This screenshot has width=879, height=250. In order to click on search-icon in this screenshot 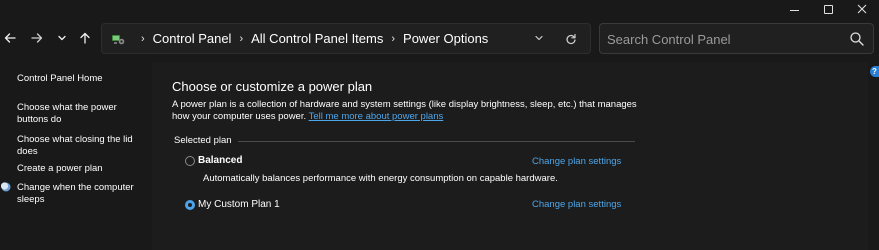, I will do `click(857, 39)`.